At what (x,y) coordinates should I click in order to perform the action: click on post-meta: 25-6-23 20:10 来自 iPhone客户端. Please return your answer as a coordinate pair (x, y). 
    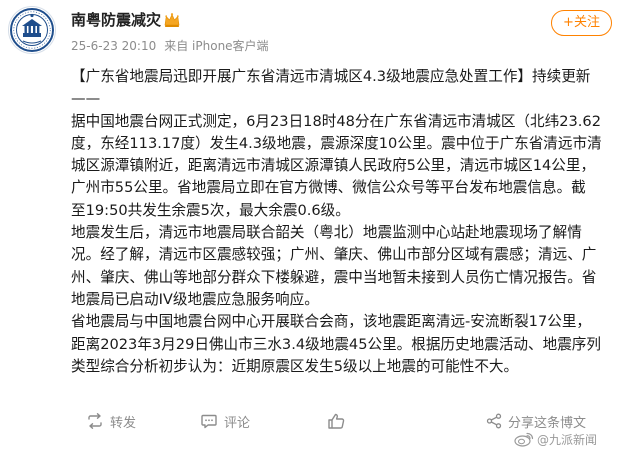
    Looking at the image, I should click on (170, 46).